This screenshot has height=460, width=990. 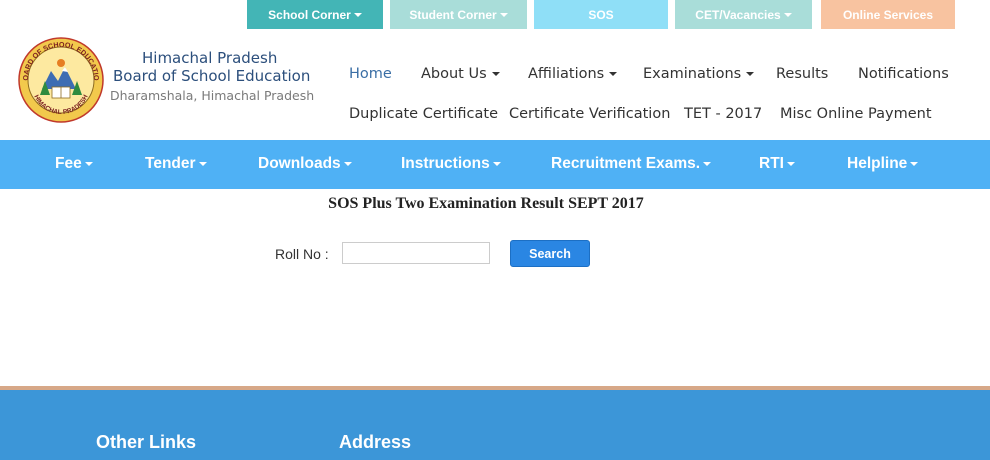 What do you see at coordinates (454, 74) in the screenshot?
I see `nav-about-us-label: About Us` at bounding box center [454, 74].